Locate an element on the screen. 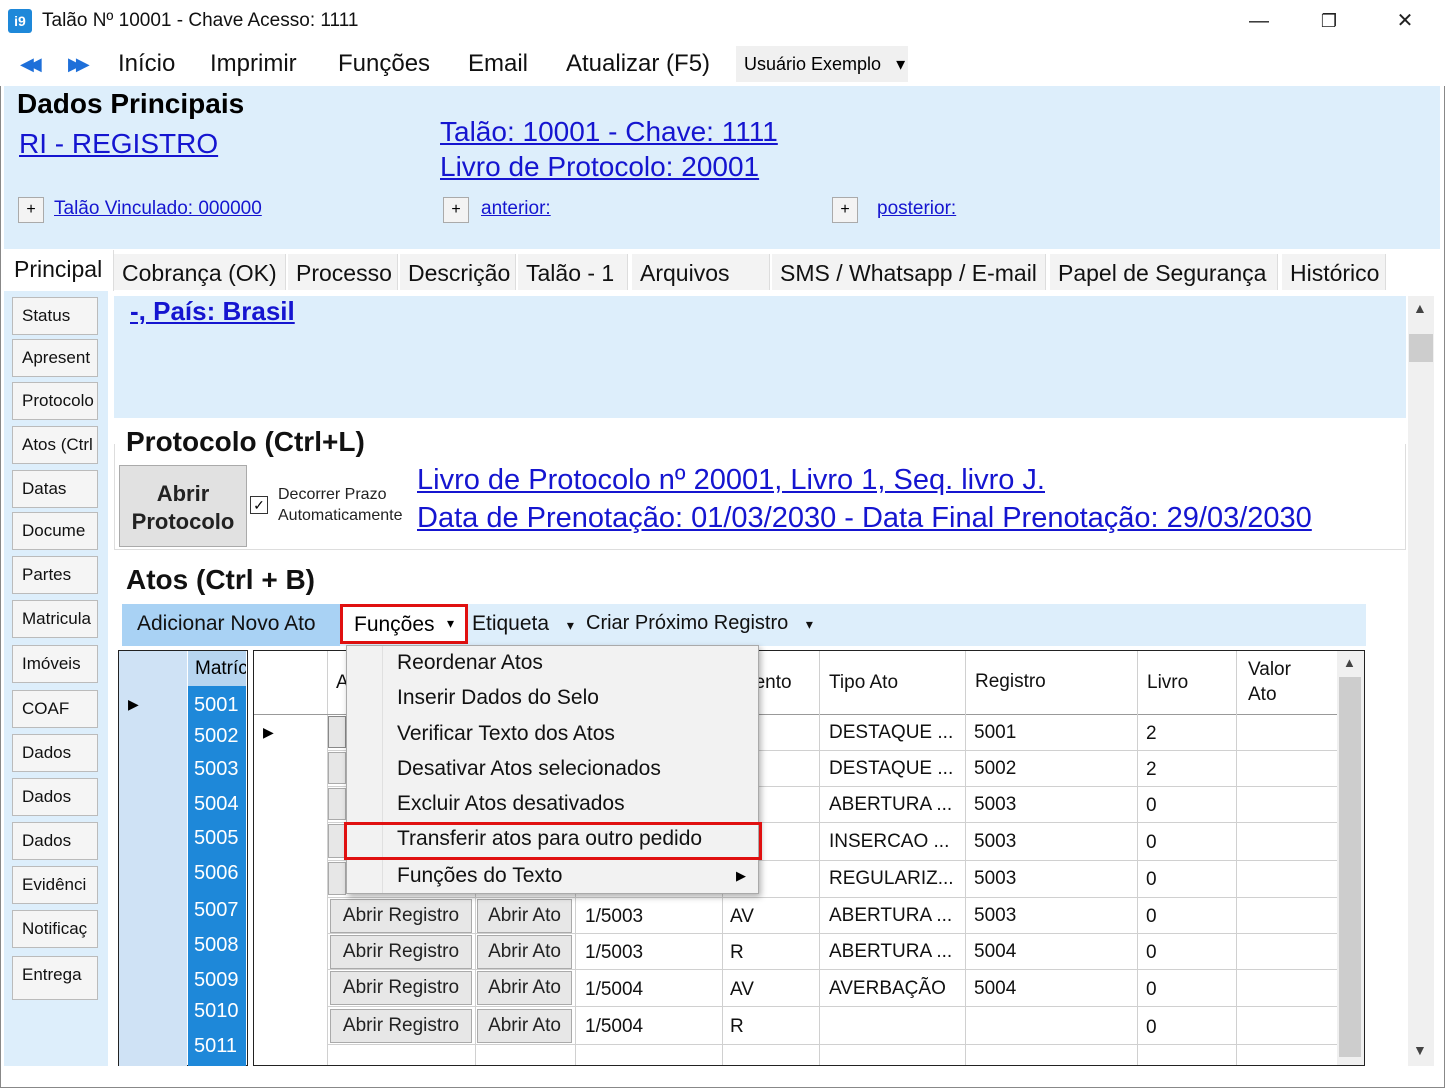 The image size is (1445, 1088). matricula-cell: 5003 is located at coordinates (216, 769).